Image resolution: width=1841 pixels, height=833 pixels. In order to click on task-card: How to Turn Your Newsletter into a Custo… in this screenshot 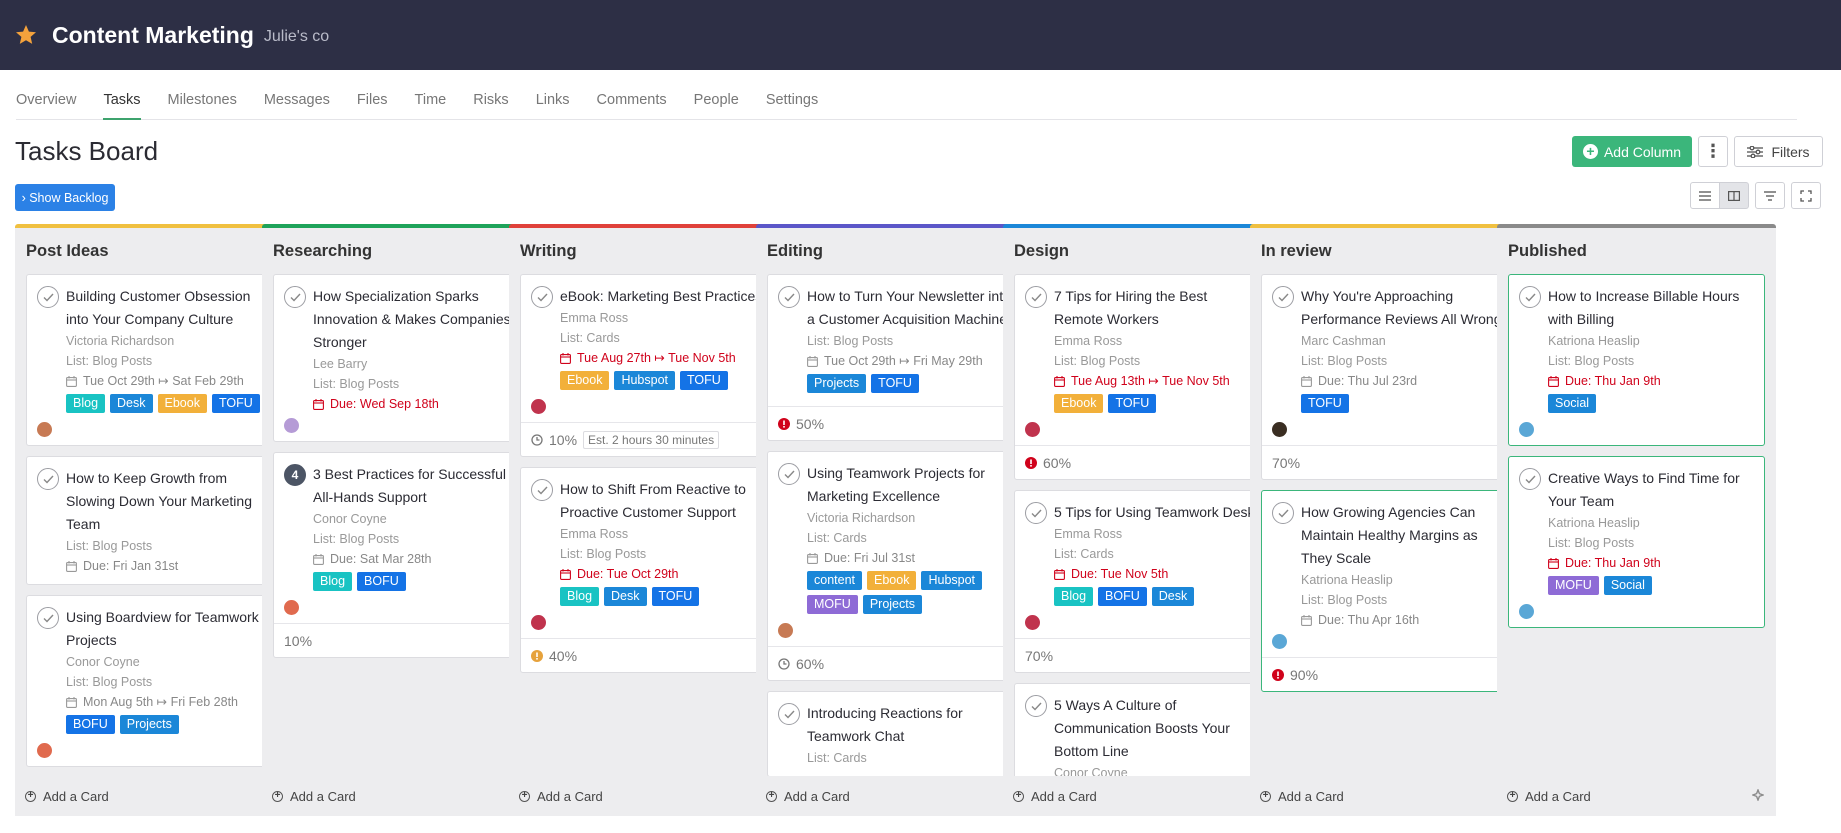, I will do `click(895, 357)`.